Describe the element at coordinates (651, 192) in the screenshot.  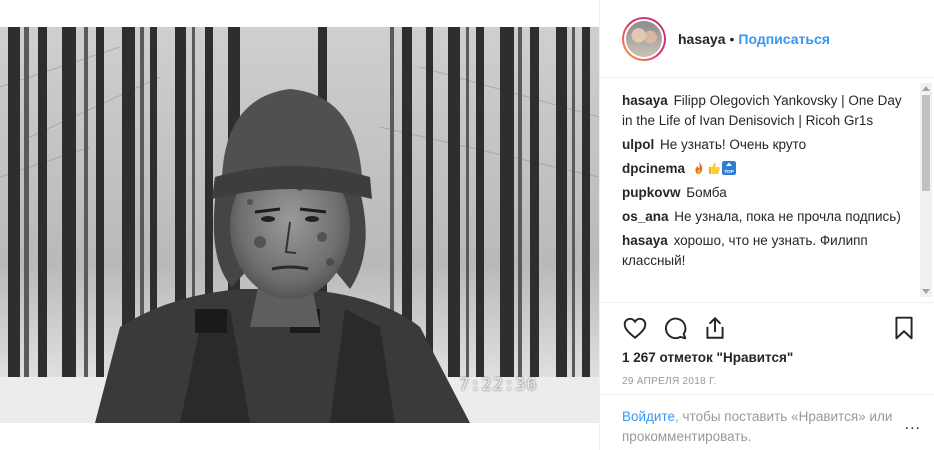
I see `comment-username: pupkovw` at that location.